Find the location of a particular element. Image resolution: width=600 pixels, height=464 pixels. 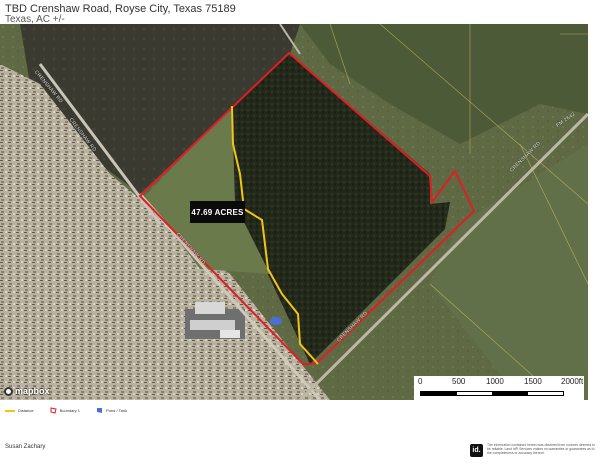

line-swatch-icon is located at coordinates (10, 410).